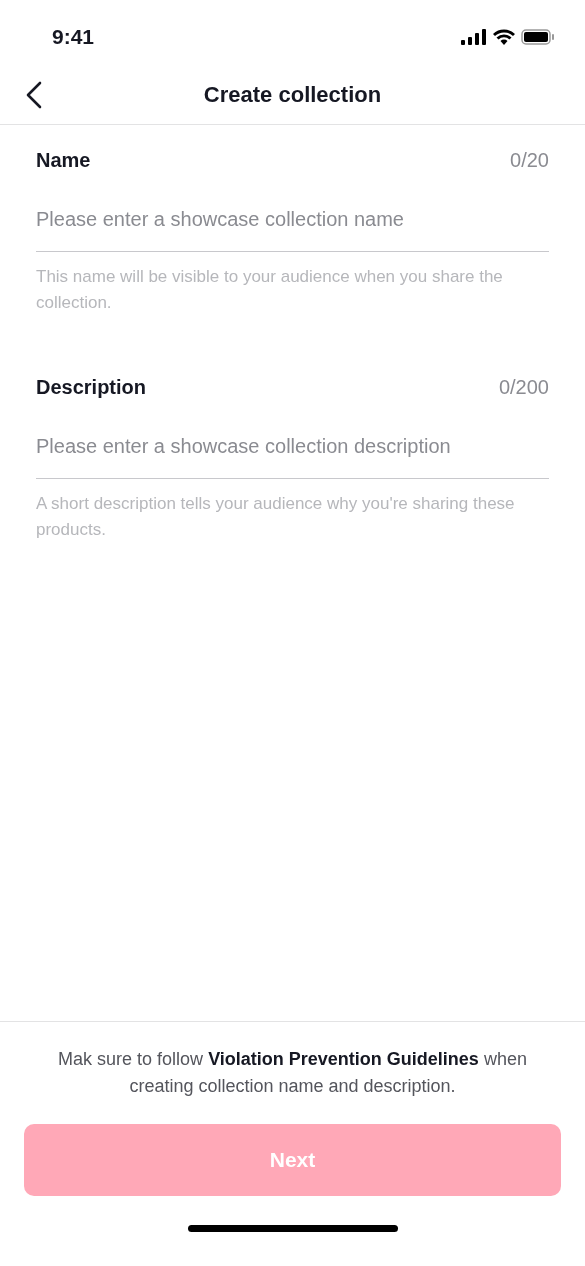  I want to click on guidelines-notice: Mak sure to follow Violation Prevention Guidelines when creating collection name and description., so click(292, 1073).